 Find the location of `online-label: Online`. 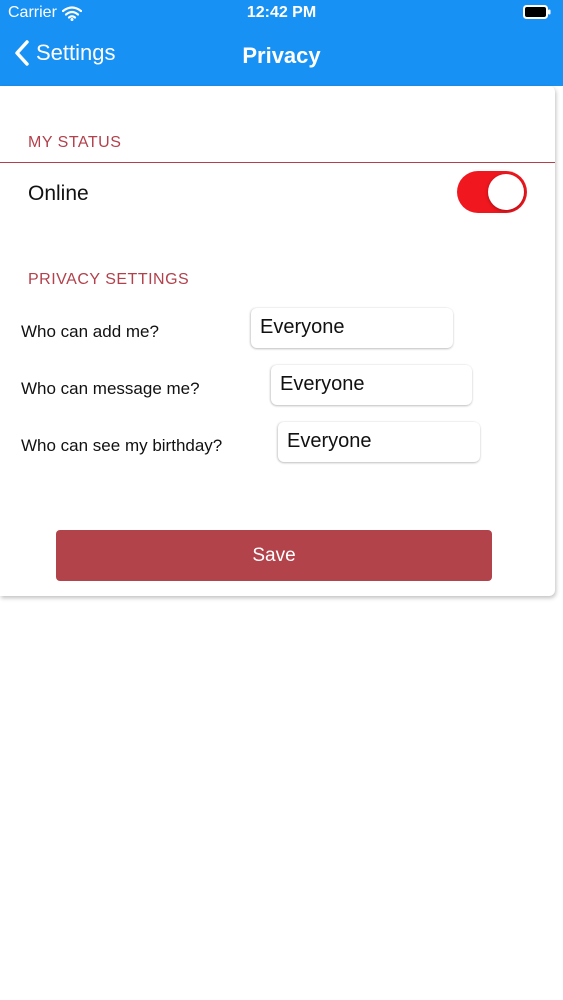

online-label: Online is located at coordinates (58, 193).